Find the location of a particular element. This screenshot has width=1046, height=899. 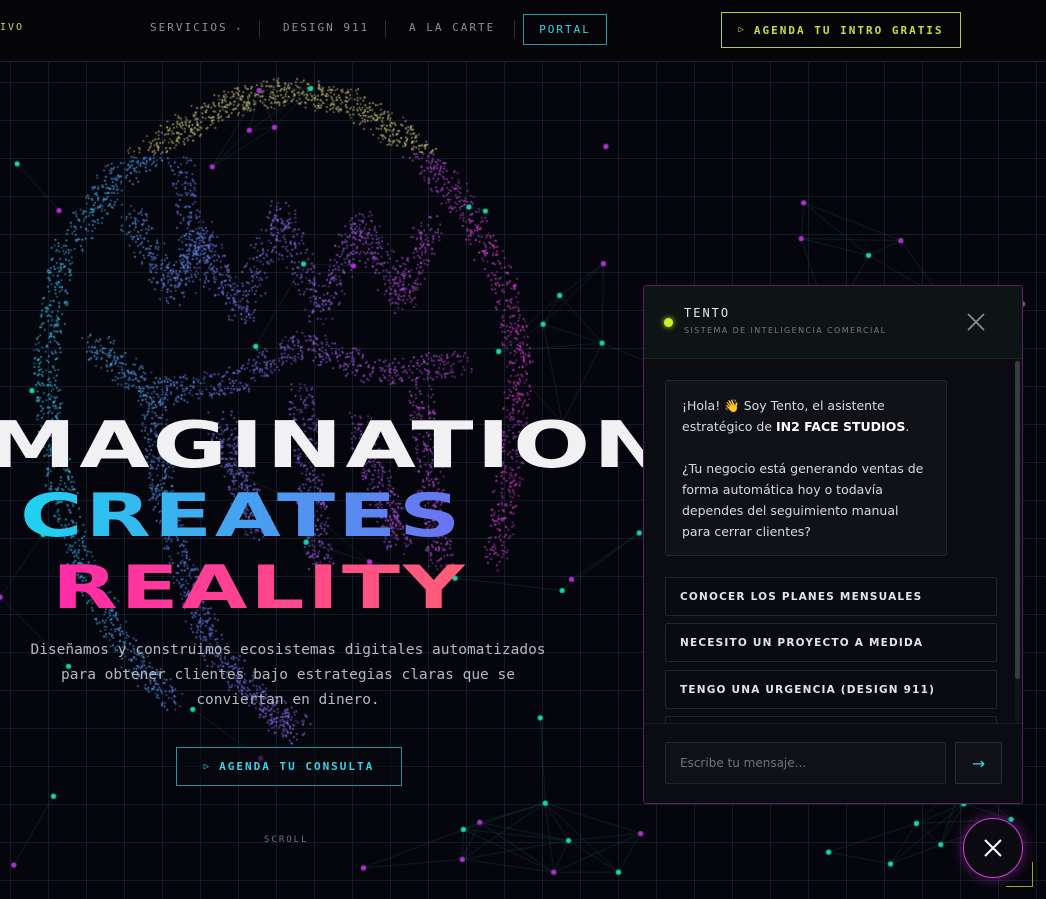

chat-scrollbar-thumb is located at coordinates (1017, 520).